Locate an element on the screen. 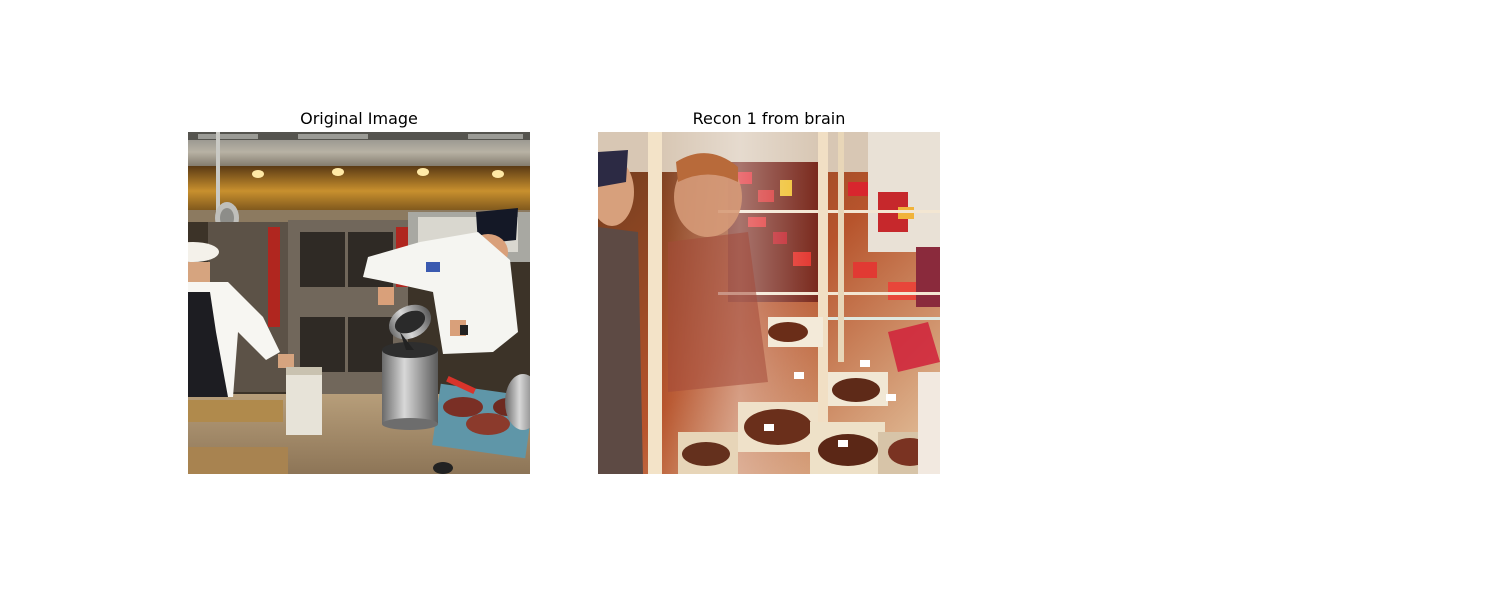 This screenshot has height=600, width=1500. chocolate-shop-illustration is located at coordinates (769, 303).